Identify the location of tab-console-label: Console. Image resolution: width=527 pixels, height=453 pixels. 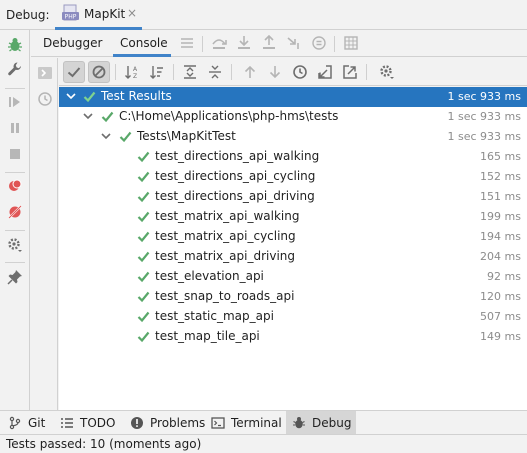
(144, 43).